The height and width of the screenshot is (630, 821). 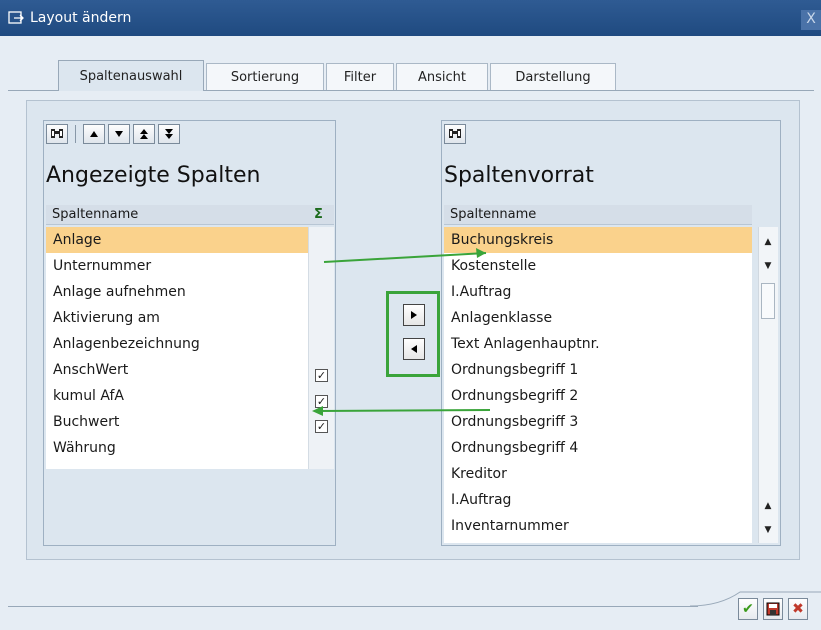 I want to click on save-icon, so click(x=773, y=609).